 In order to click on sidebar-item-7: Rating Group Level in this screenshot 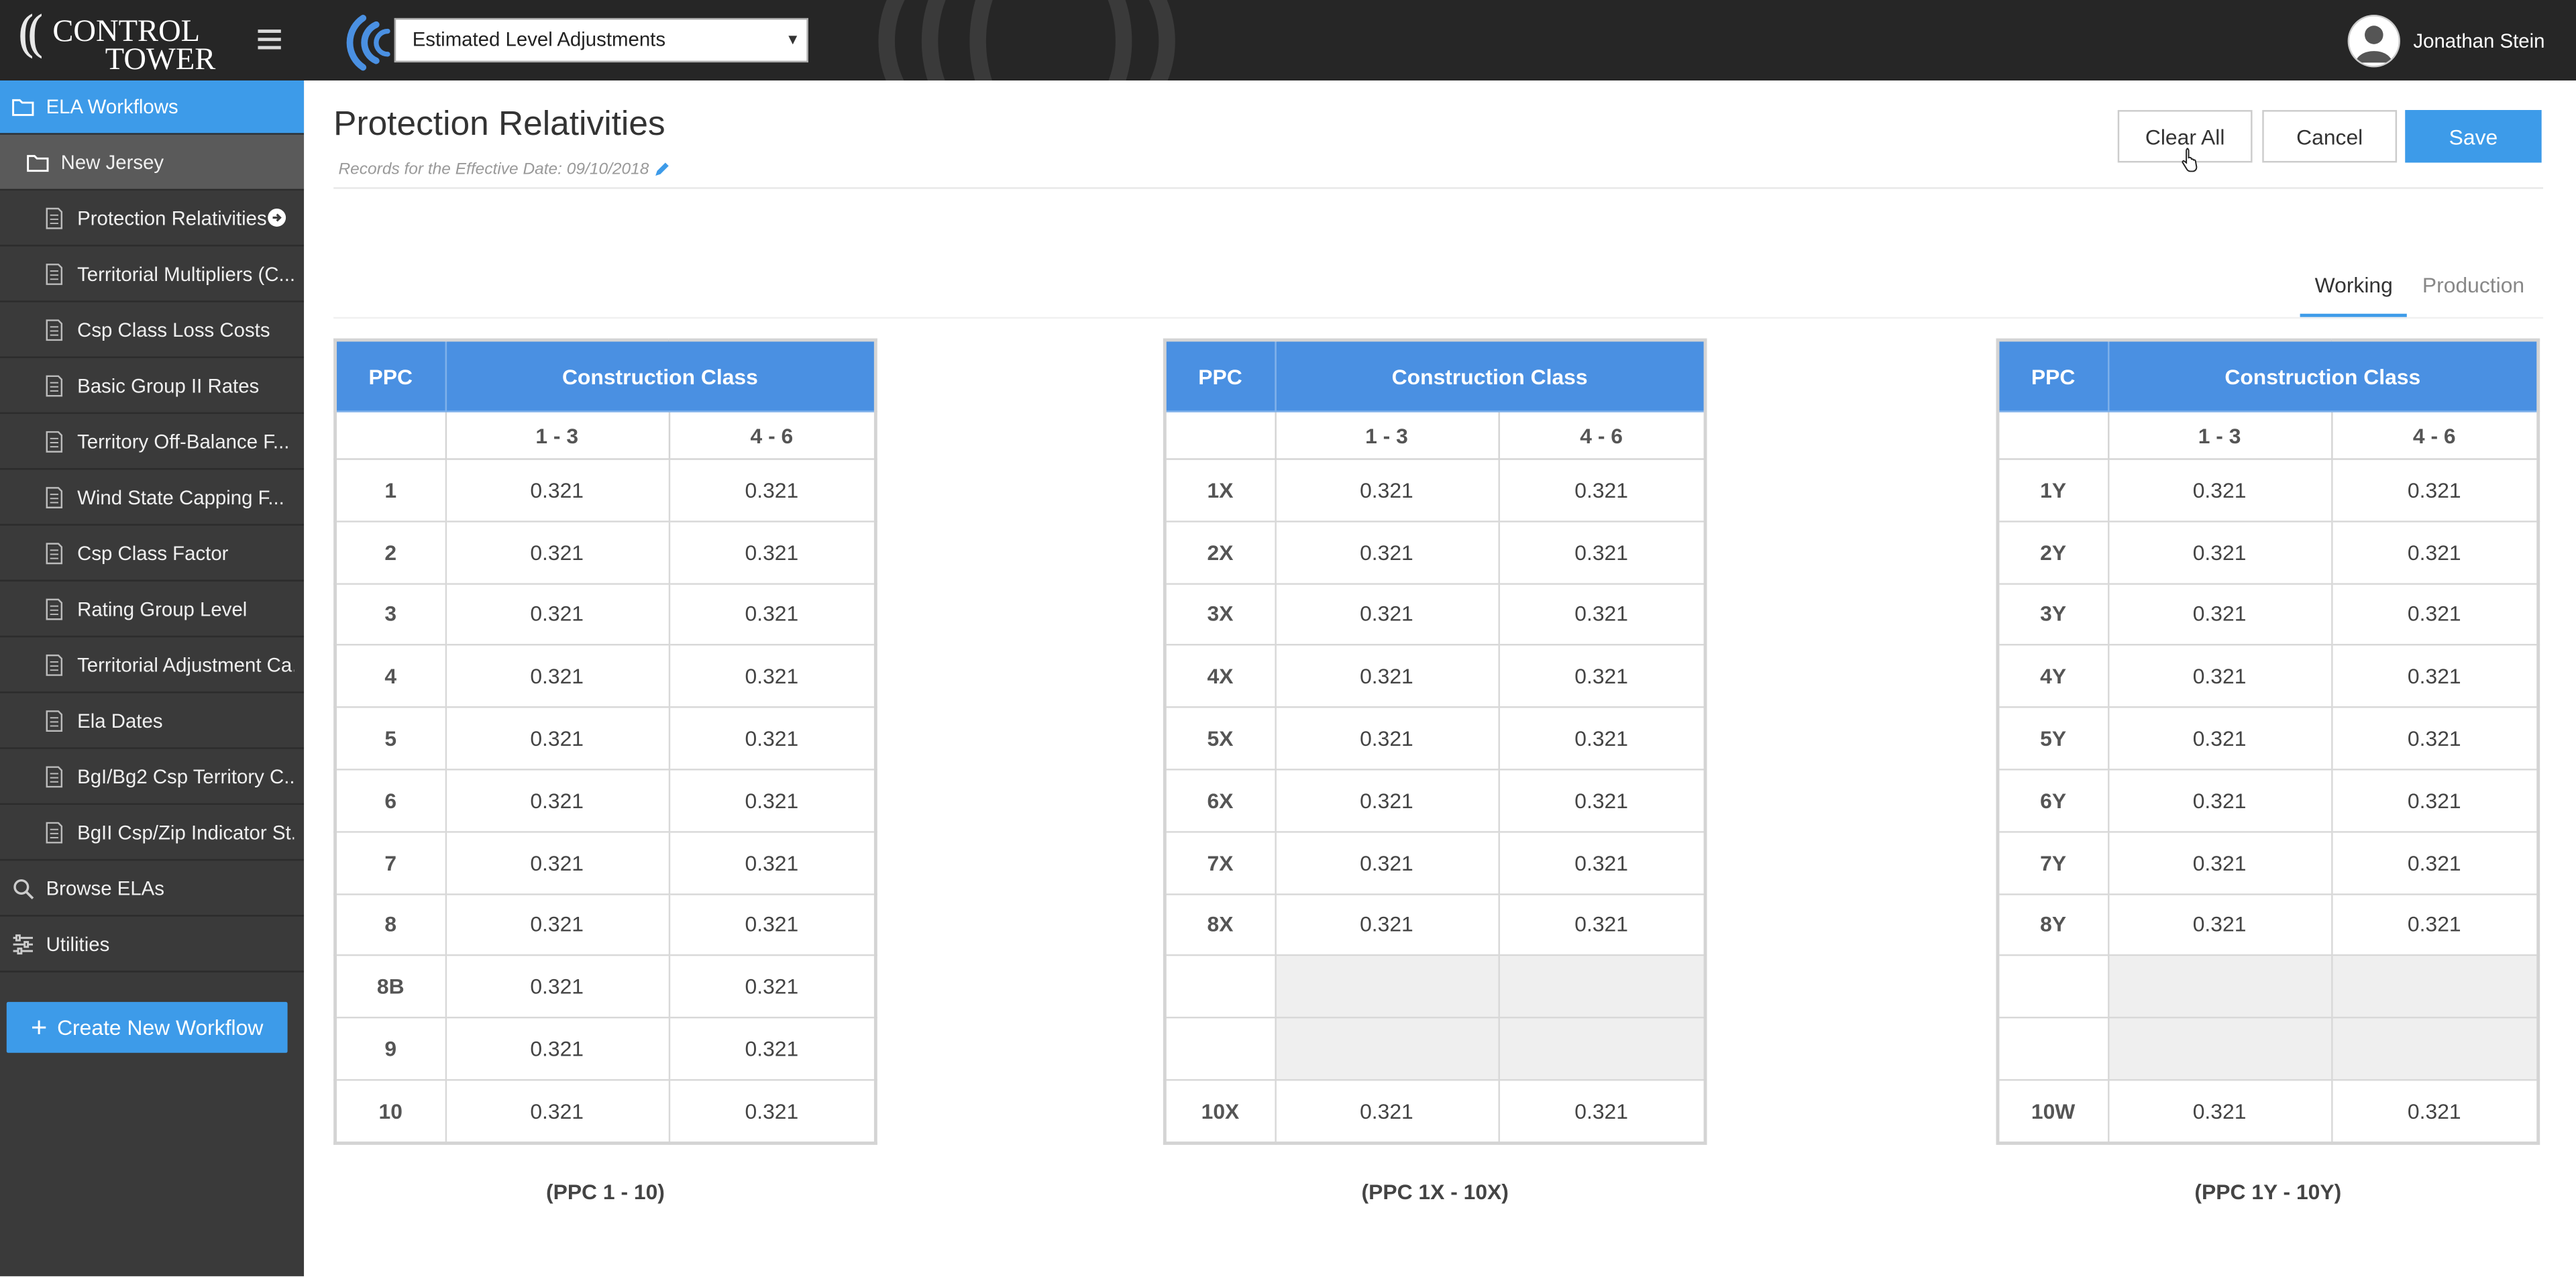, I will do `click(152, 609)`.